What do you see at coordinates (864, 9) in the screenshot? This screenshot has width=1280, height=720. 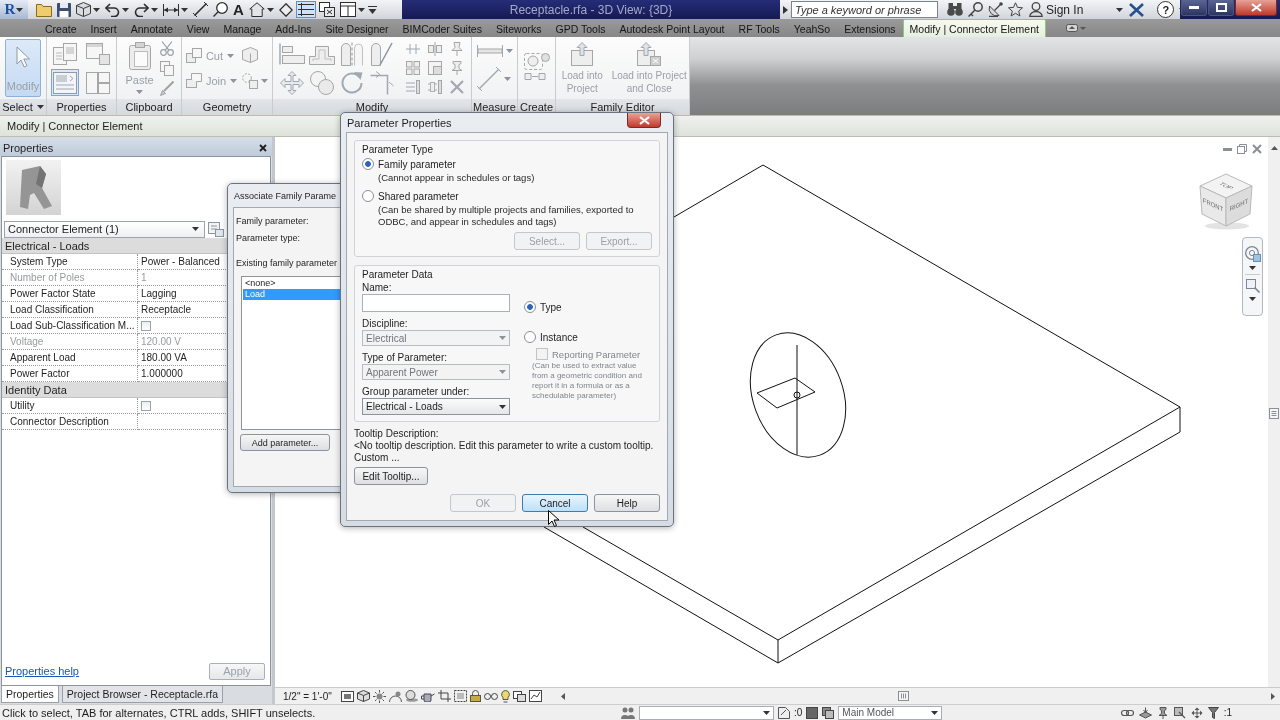 I see `search-field: Type a keyword or phrase` at bounding box center [864, 9].